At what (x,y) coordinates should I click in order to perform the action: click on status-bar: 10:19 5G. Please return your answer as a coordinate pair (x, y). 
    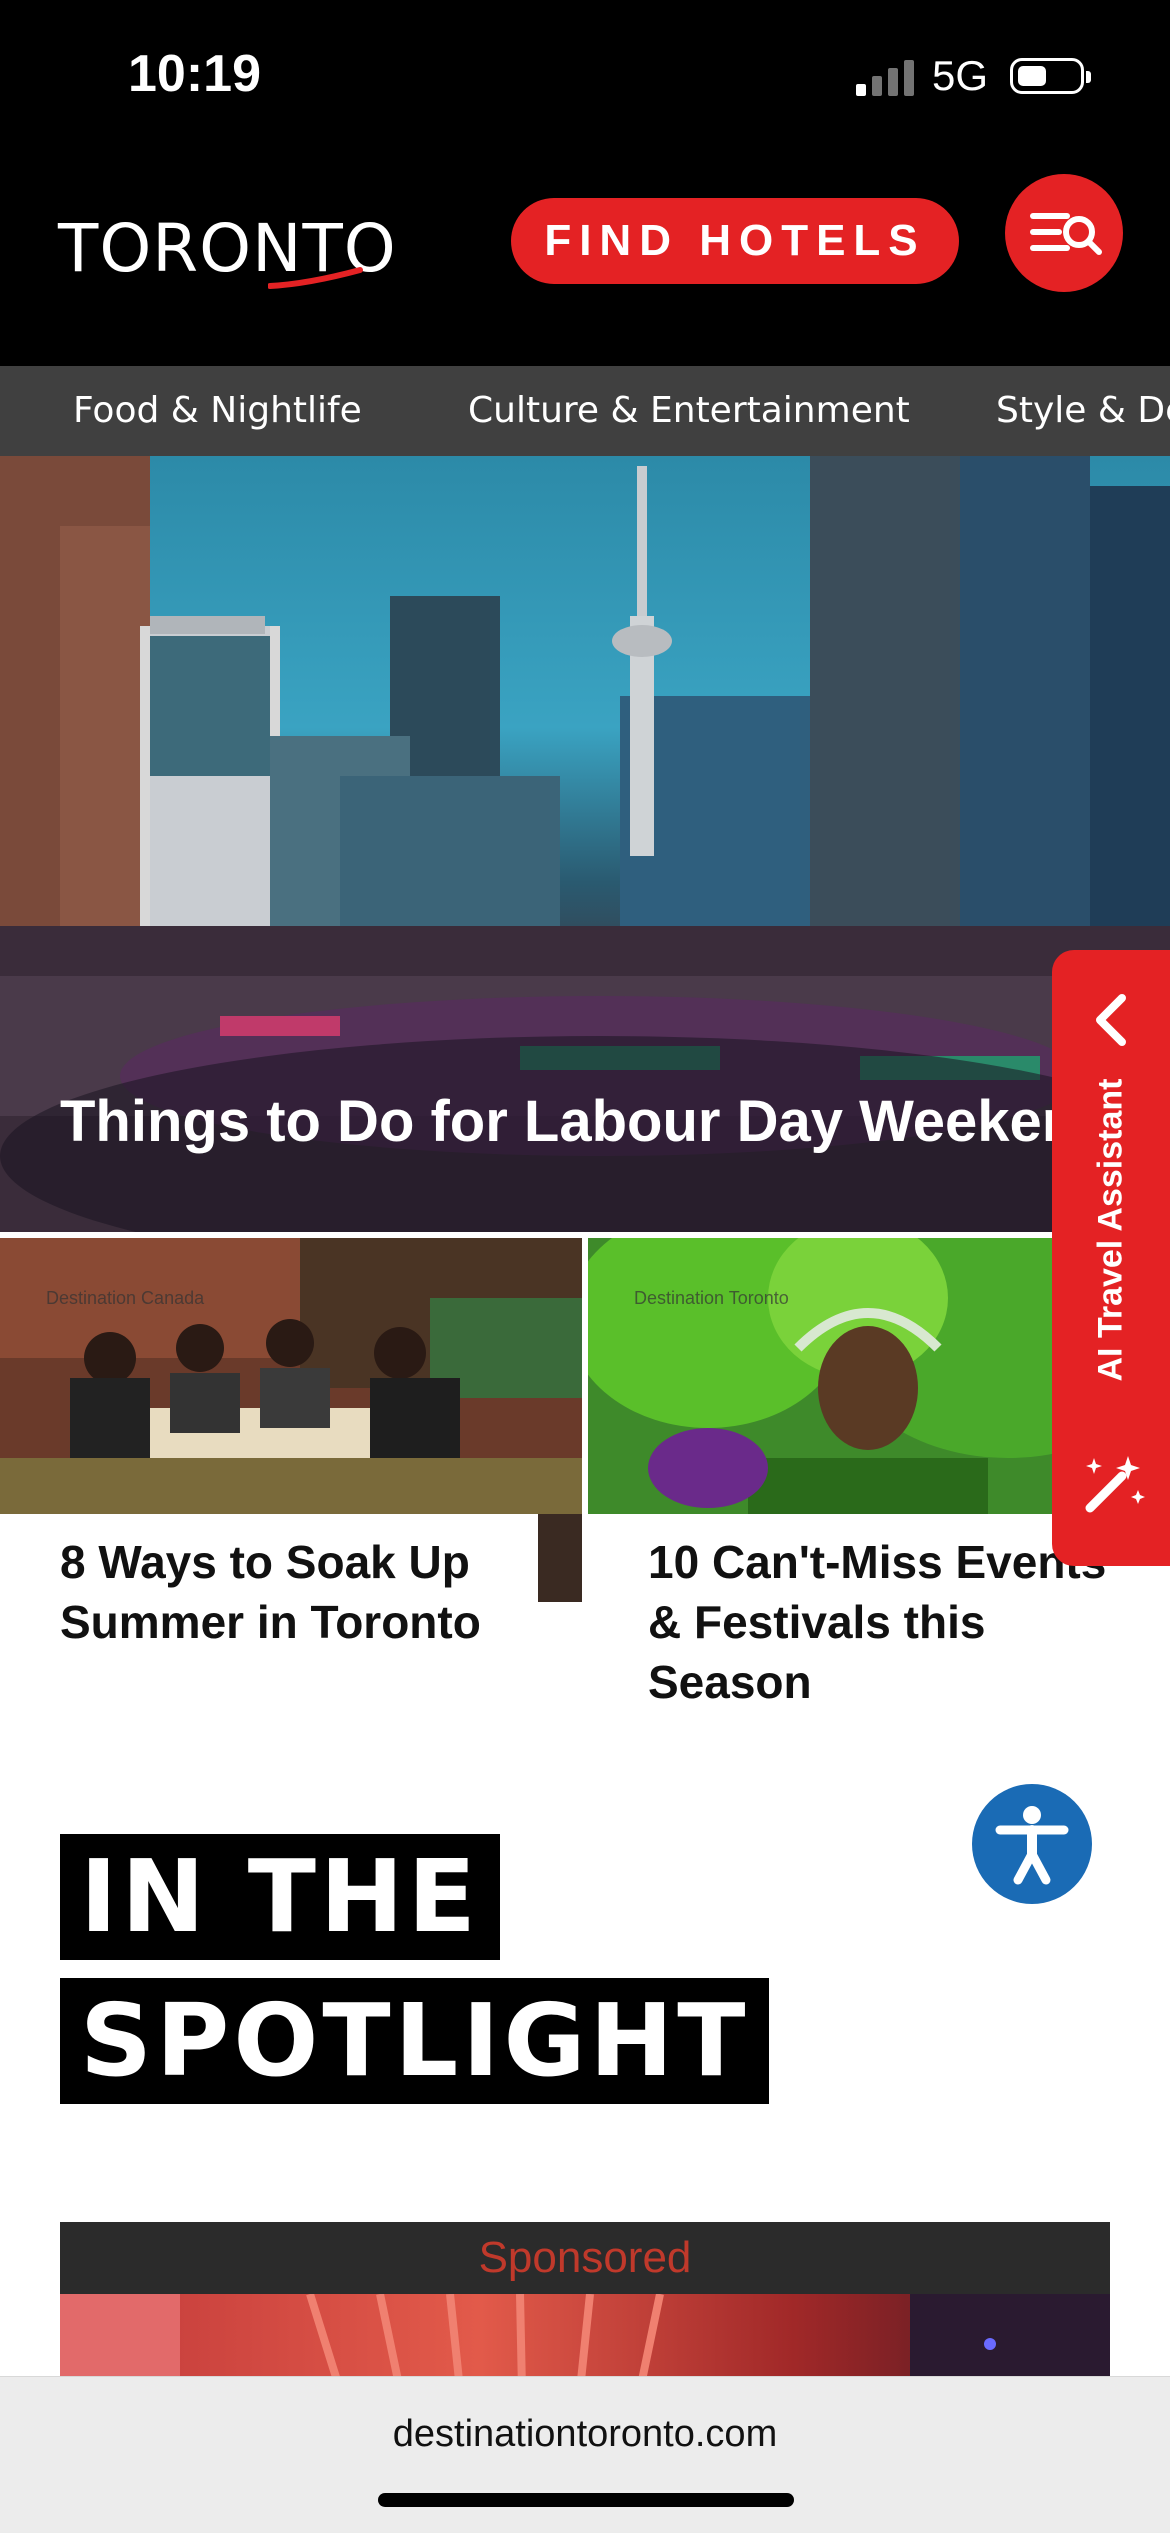
    Looking at the image, I should click on (585, 80).